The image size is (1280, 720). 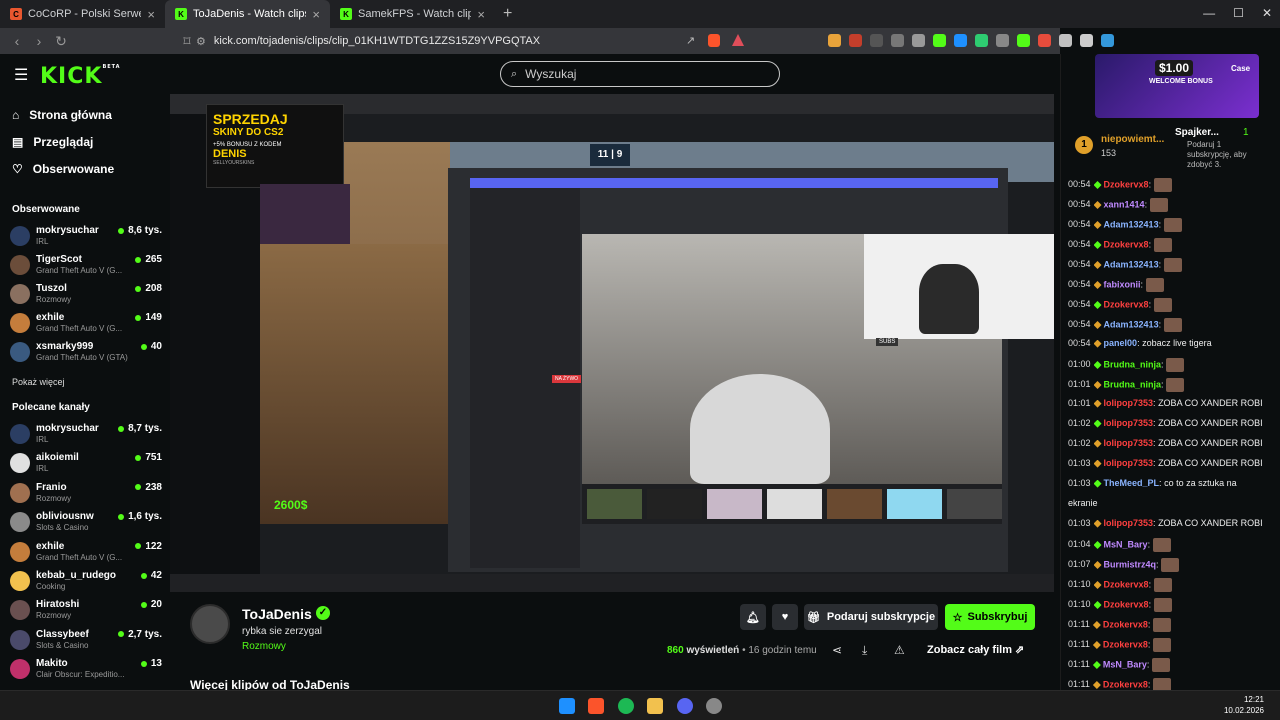 I want to click on sidebar-nav-item: ⌂ Strona główna, so click(x=62, y=115).